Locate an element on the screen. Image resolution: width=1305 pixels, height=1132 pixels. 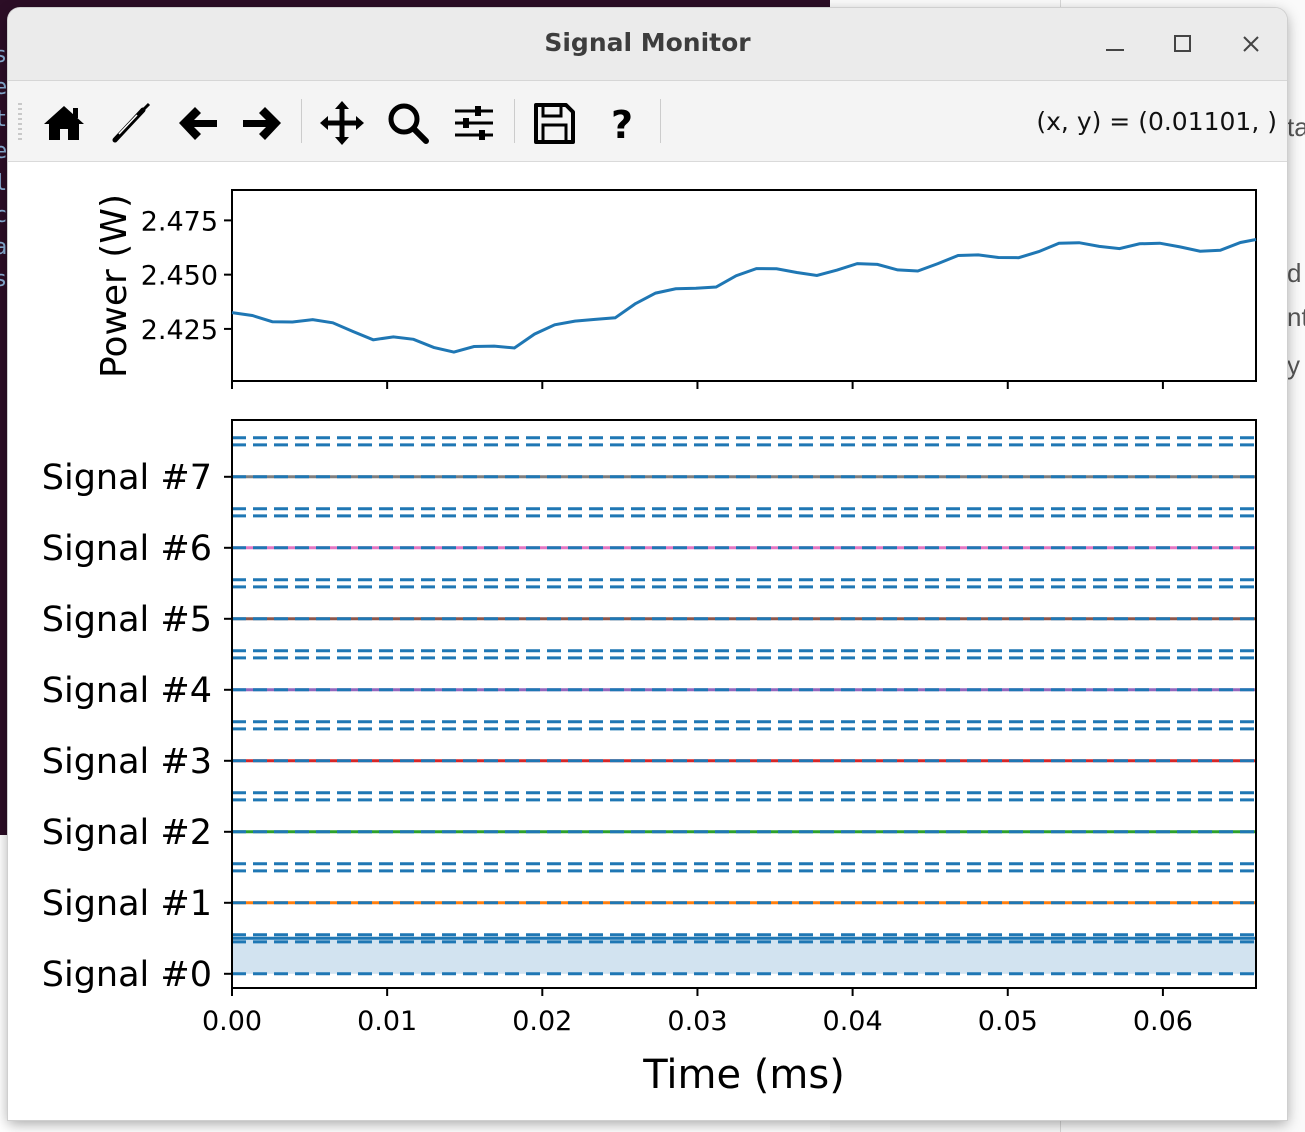
cursor-coordinates: (x, y) = (0.01101, ) is located at coordinates (1156, 121).